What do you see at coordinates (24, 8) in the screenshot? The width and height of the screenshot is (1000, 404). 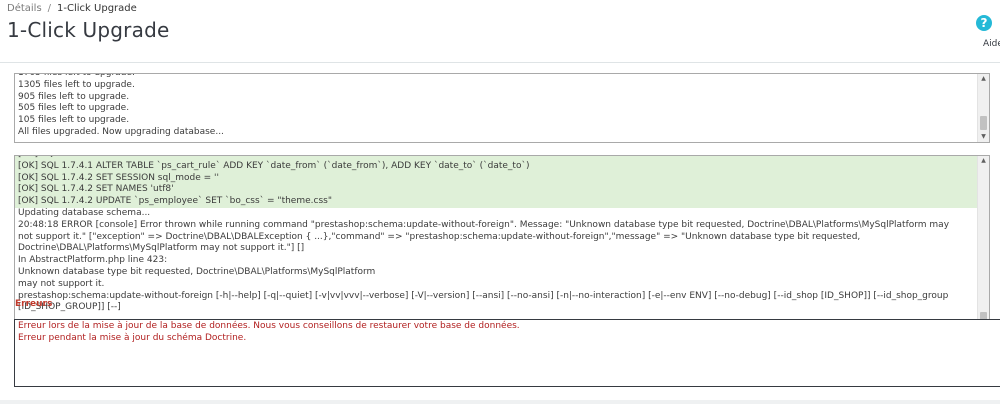 I see `breadcrumb-parent-link: Détails` at bounding box center [24, 8].